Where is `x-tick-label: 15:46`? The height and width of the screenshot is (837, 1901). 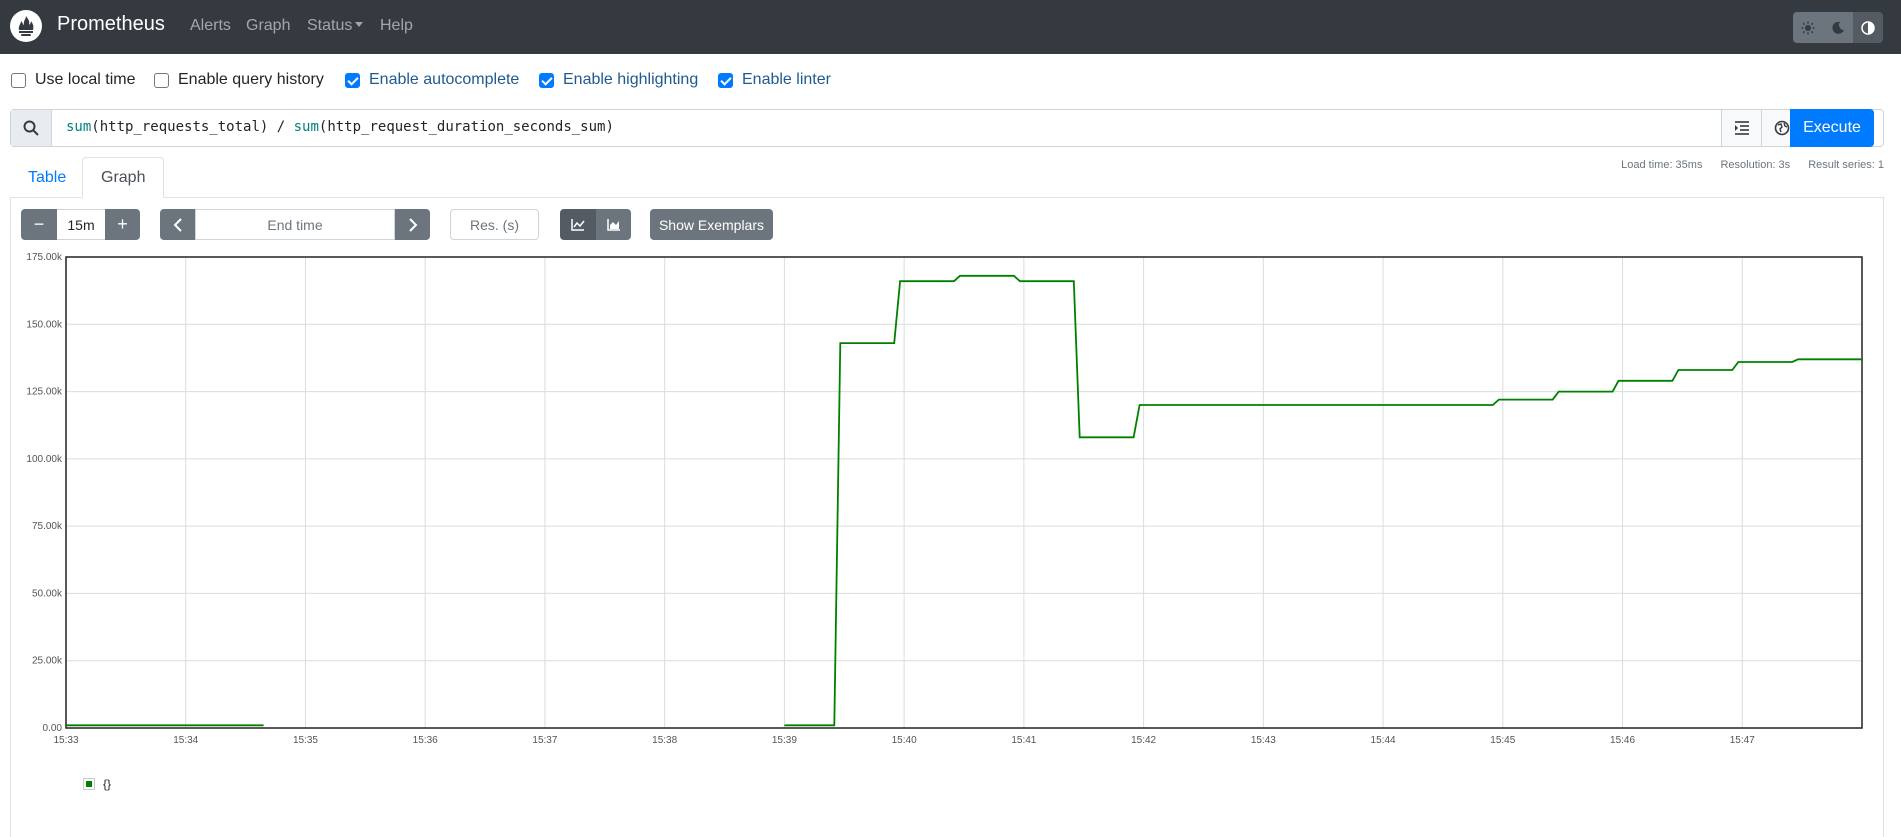 x-tick-label: 15:46 is located at coordinates (1622, 740).